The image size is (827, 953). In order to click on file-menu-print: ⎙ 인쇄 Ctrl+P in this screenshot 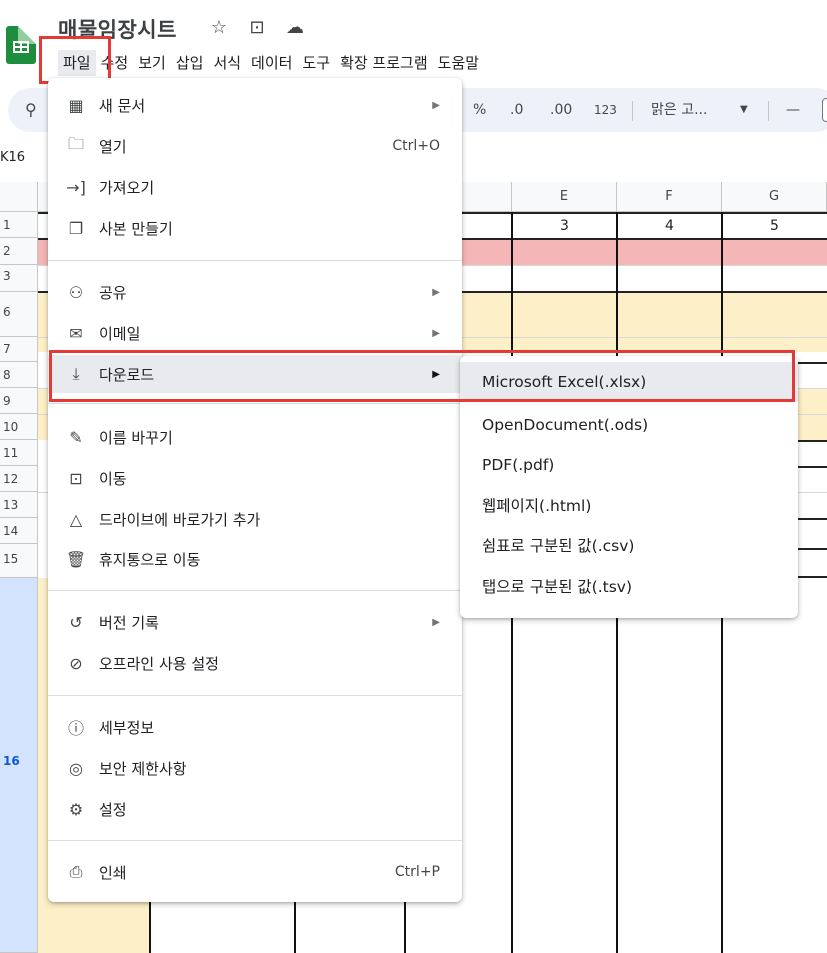, I will do `click(255, 872)`.